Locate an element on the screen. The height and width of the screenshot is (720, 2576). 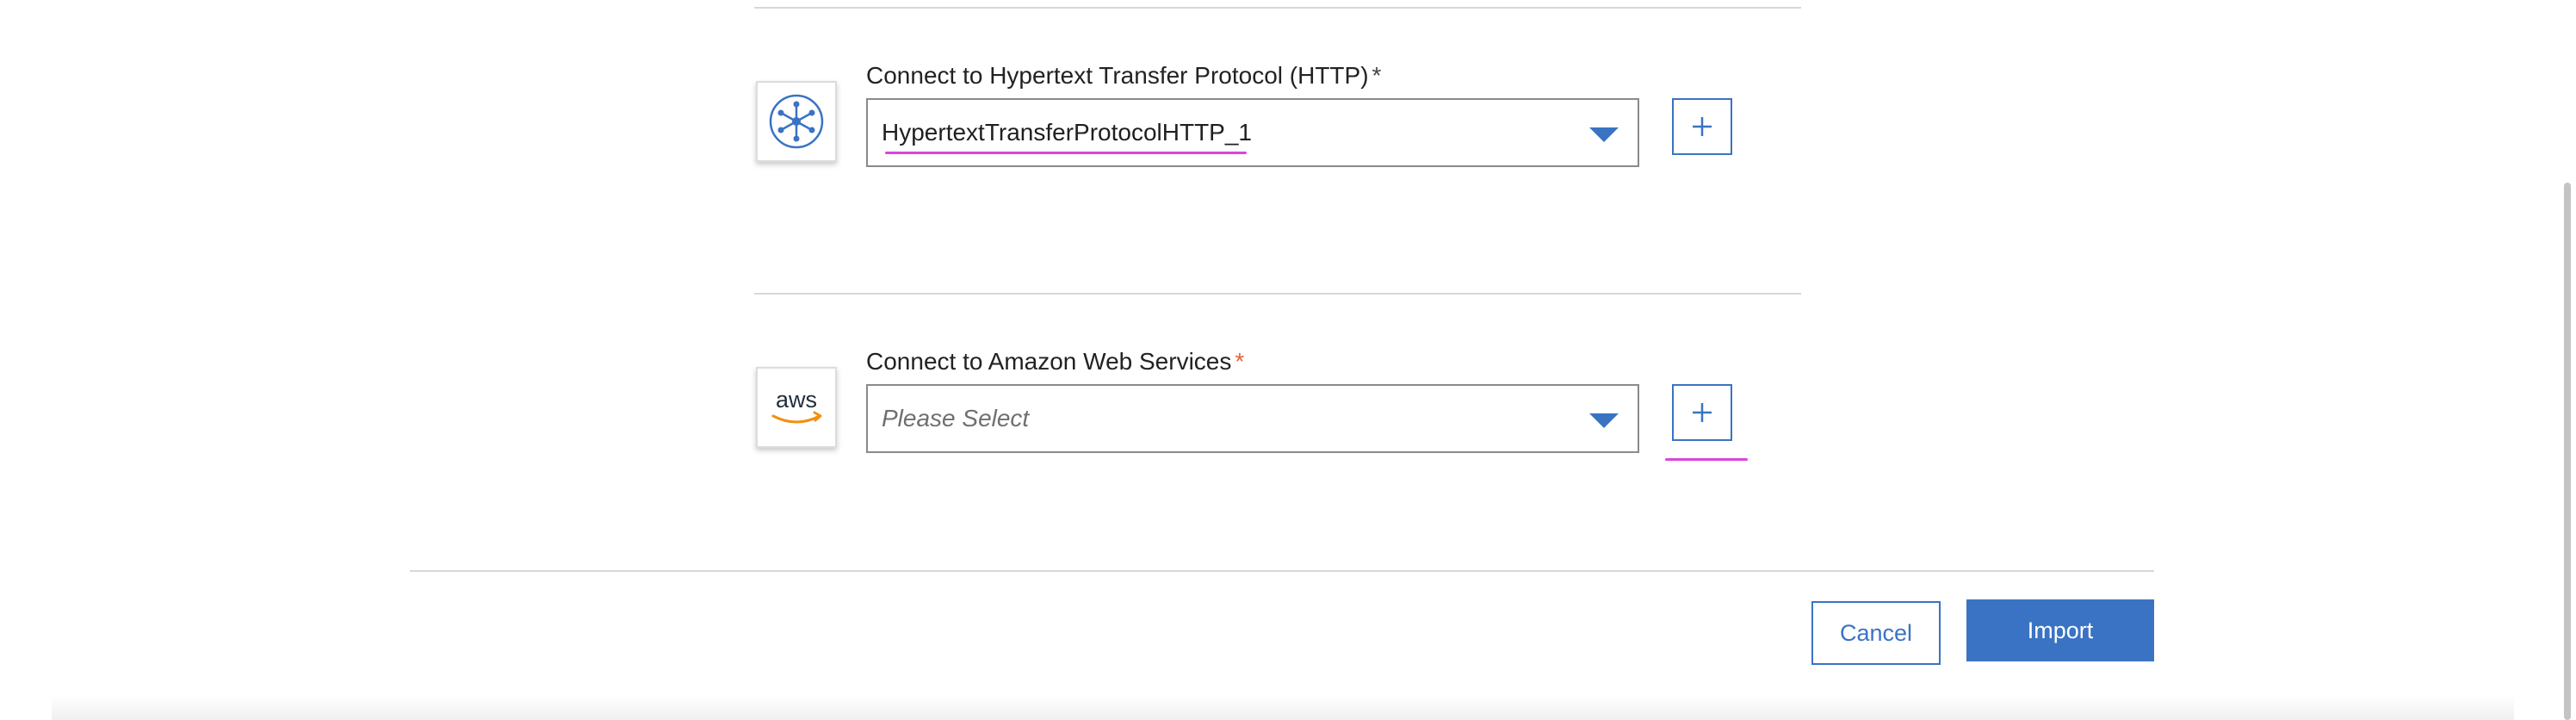
add-http-connection-button is located at coordinates (1702, 127).